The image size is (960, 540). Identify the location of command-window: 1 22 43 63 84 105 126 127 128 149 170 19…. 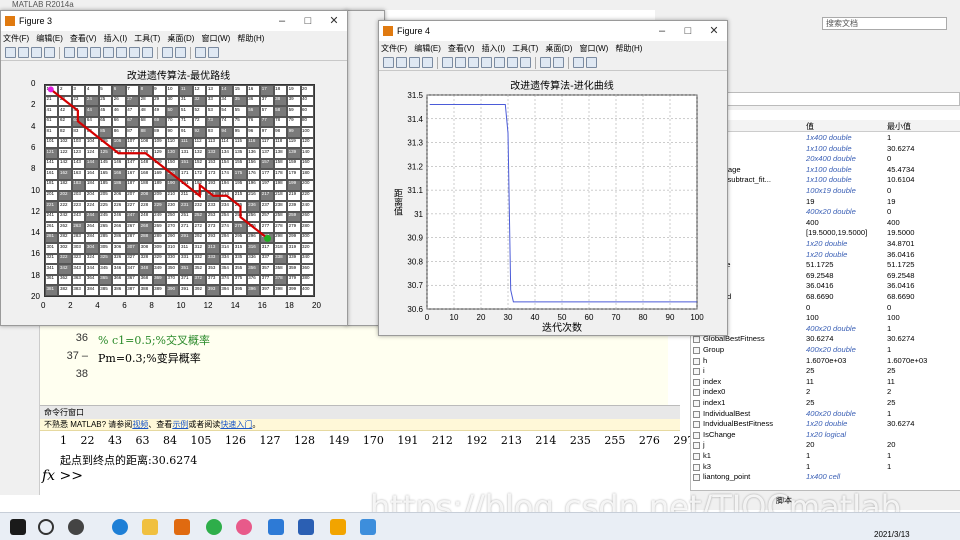
(367, 461).